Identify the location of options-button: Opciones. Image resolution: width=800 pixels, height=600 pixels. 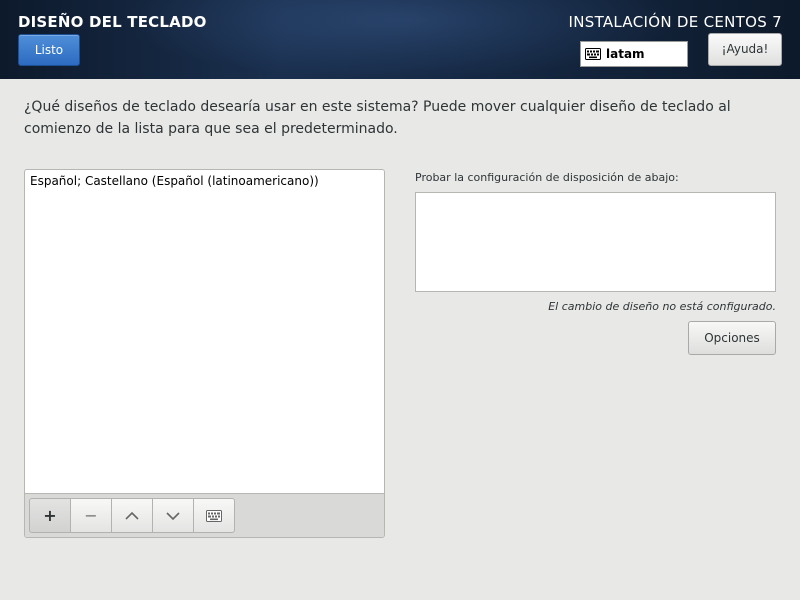
(732, 338).